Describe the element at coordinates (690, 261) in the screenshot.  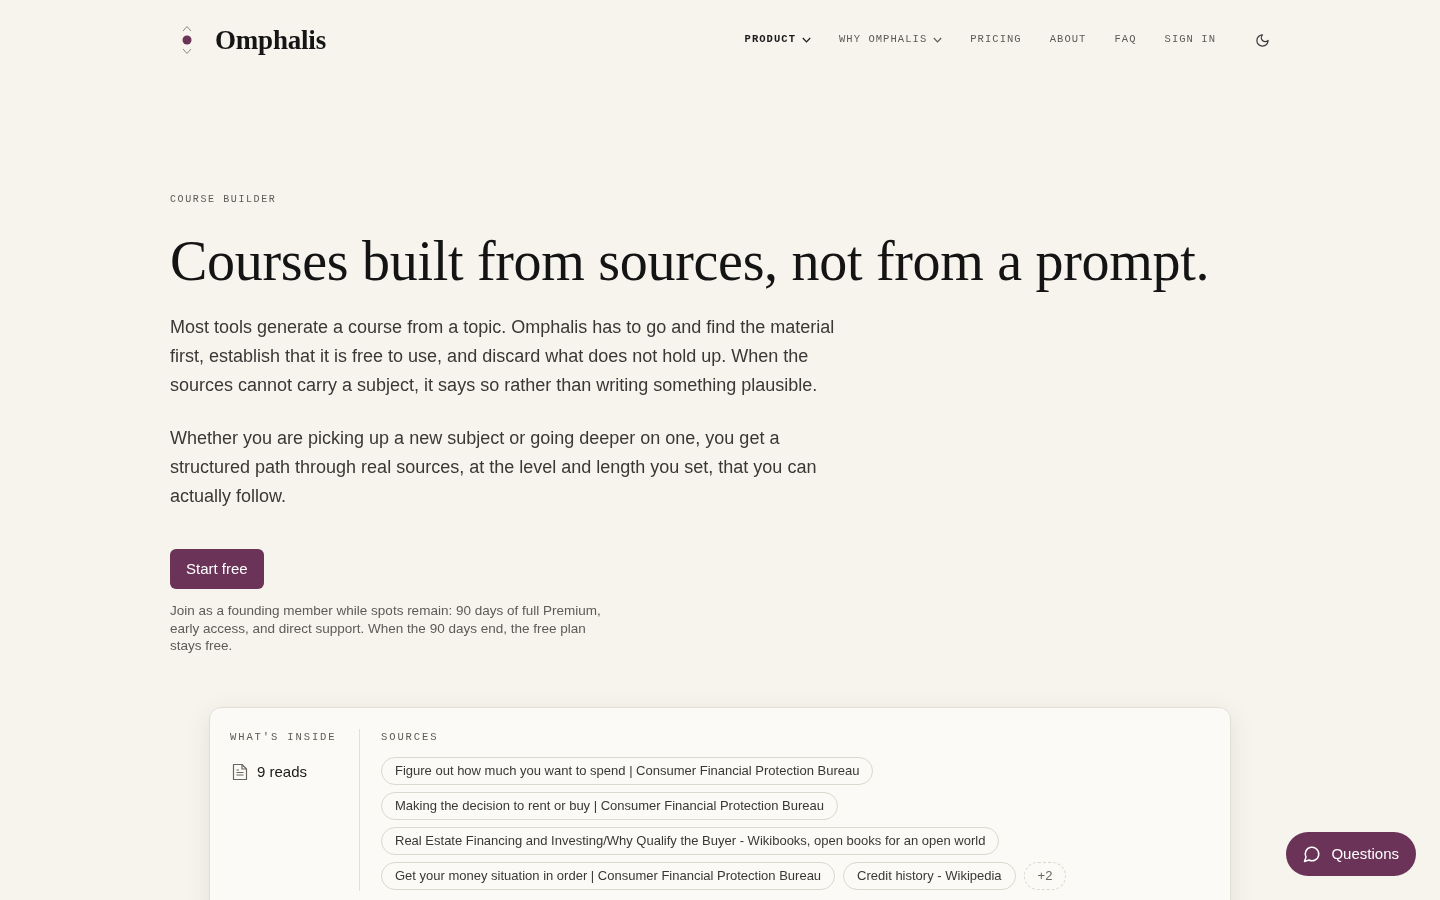
I see `hero-heading: Courses built from sources, not from a prompt.` at that location.